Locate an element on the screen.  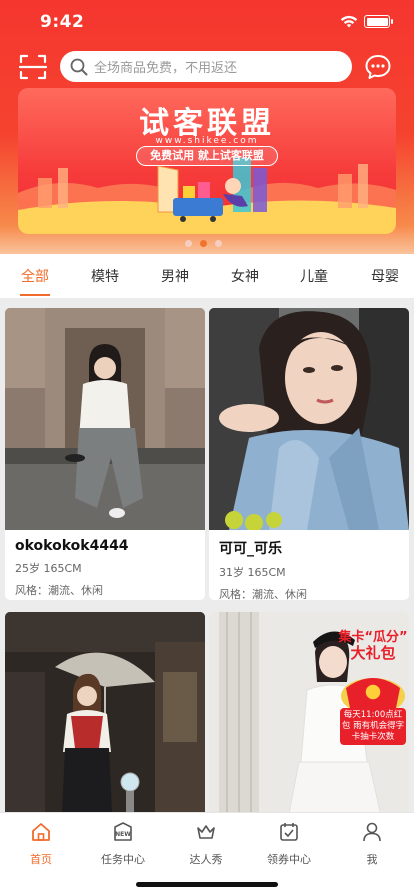
promo-description: 每天11:00点红包 雨有机会得字卡抽卡次数 is located at coordinates (373, 726).